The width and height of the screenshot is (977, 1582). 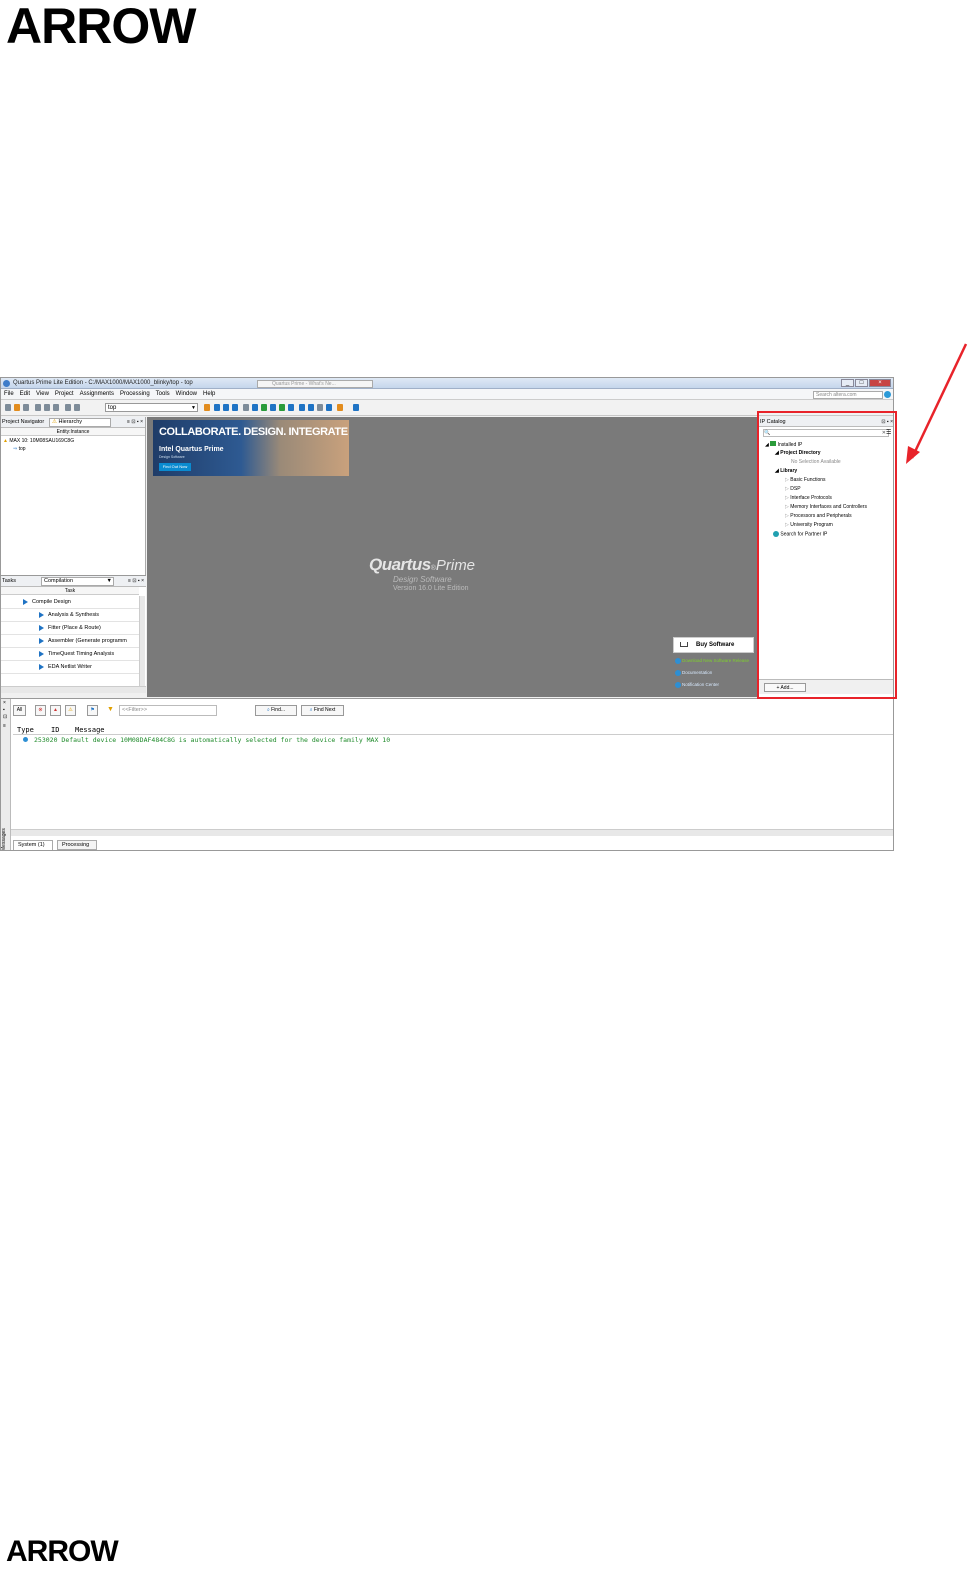 What do you see at coordinates (887, 394) in the screenshot?
I see `search-icon` at bounding box center [887, 394].